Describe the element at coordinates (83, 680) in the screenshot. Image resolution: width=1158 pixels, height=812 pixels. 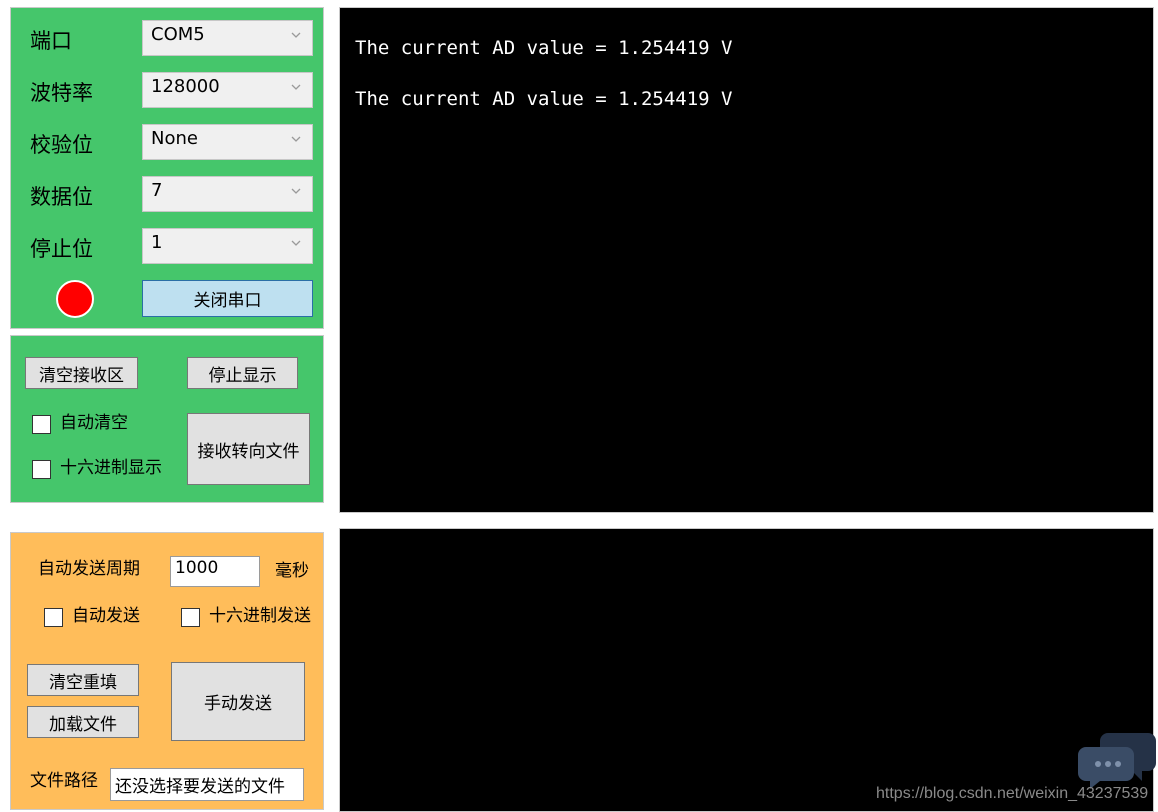
I see `clear-refill-button: 清空重填` at that location.